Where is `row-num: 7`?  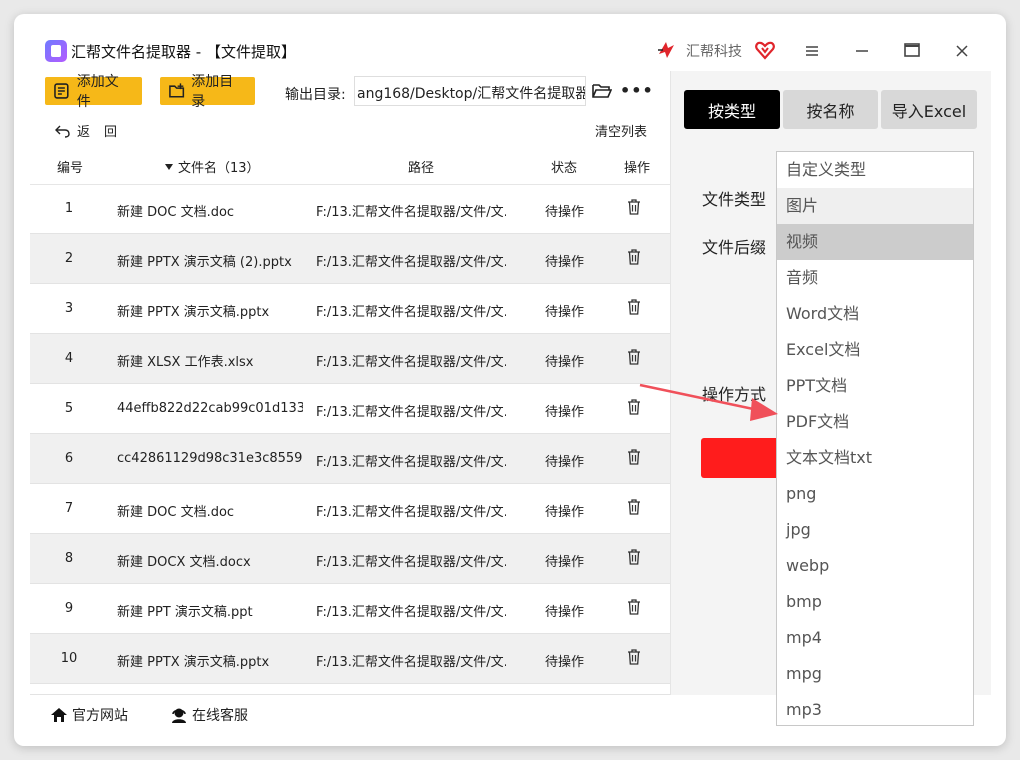
row-num: 7 is located at coordinates (69, 508).